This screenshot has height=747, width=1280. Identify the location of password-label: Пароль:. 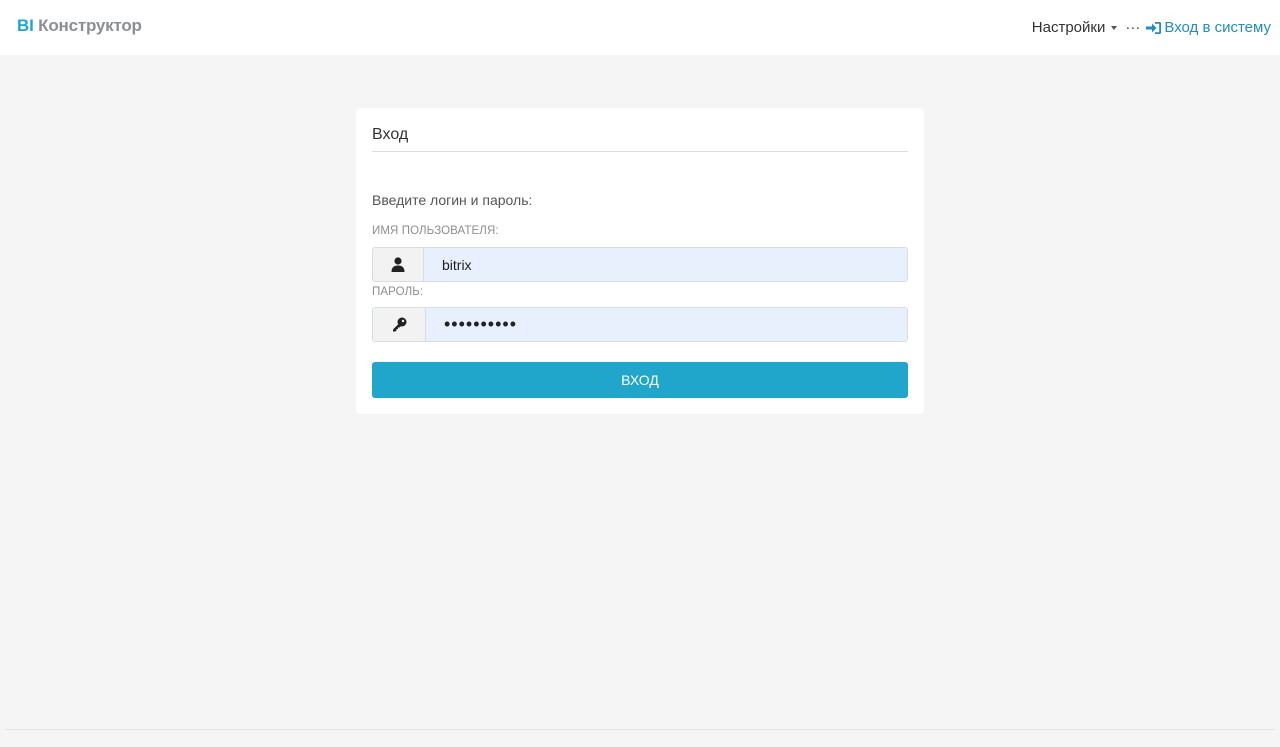
(398, 292).